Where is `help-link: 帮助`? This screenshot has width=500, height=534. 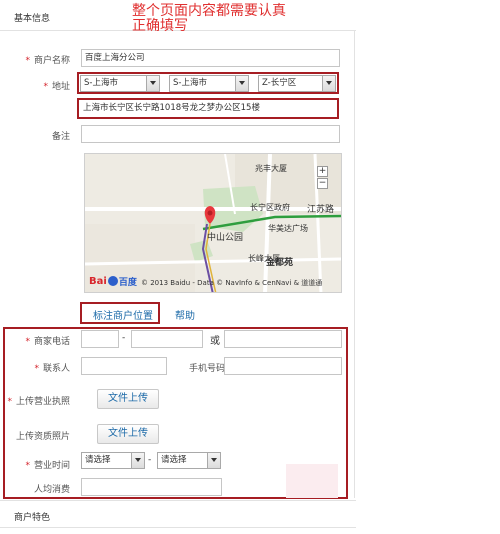 help-link: 帮助 is located at coordinates (185, 314).